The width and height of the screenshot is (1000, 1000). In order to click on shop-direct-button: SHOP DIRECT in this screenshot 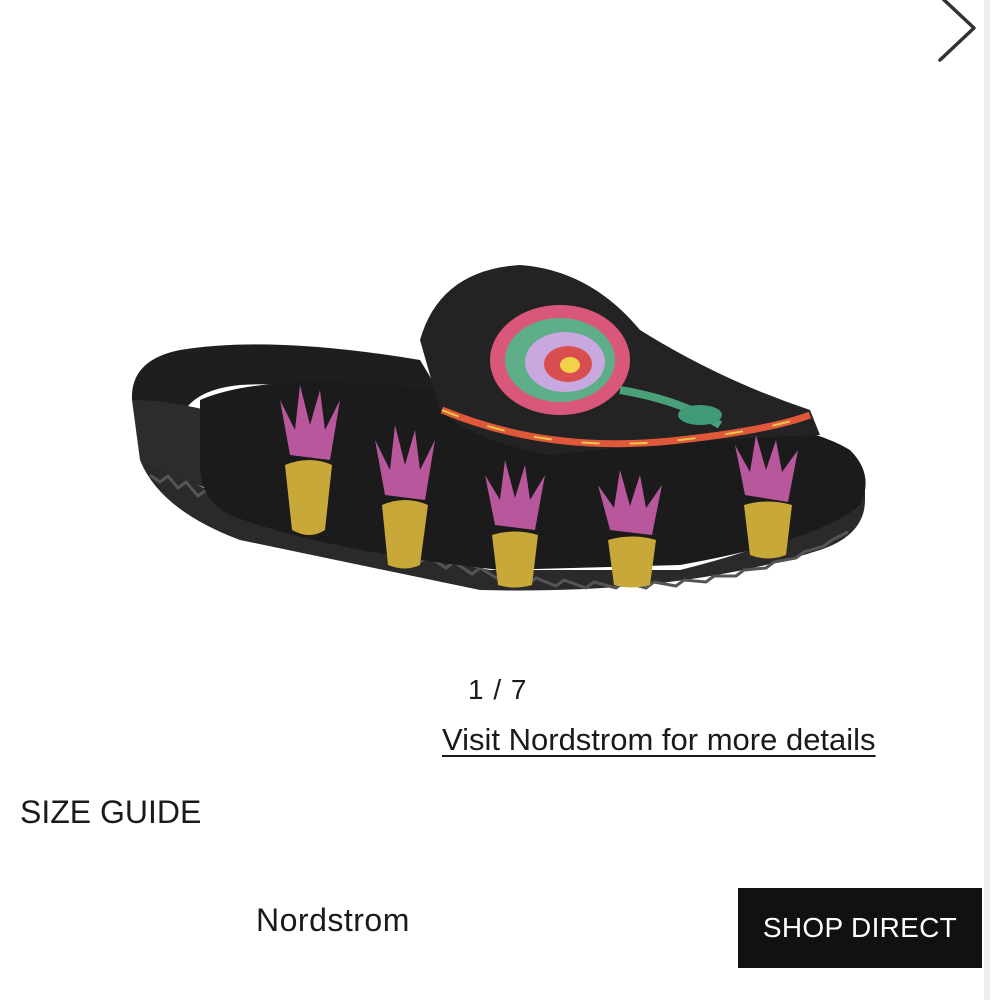, I will do `click(860, 928)`.